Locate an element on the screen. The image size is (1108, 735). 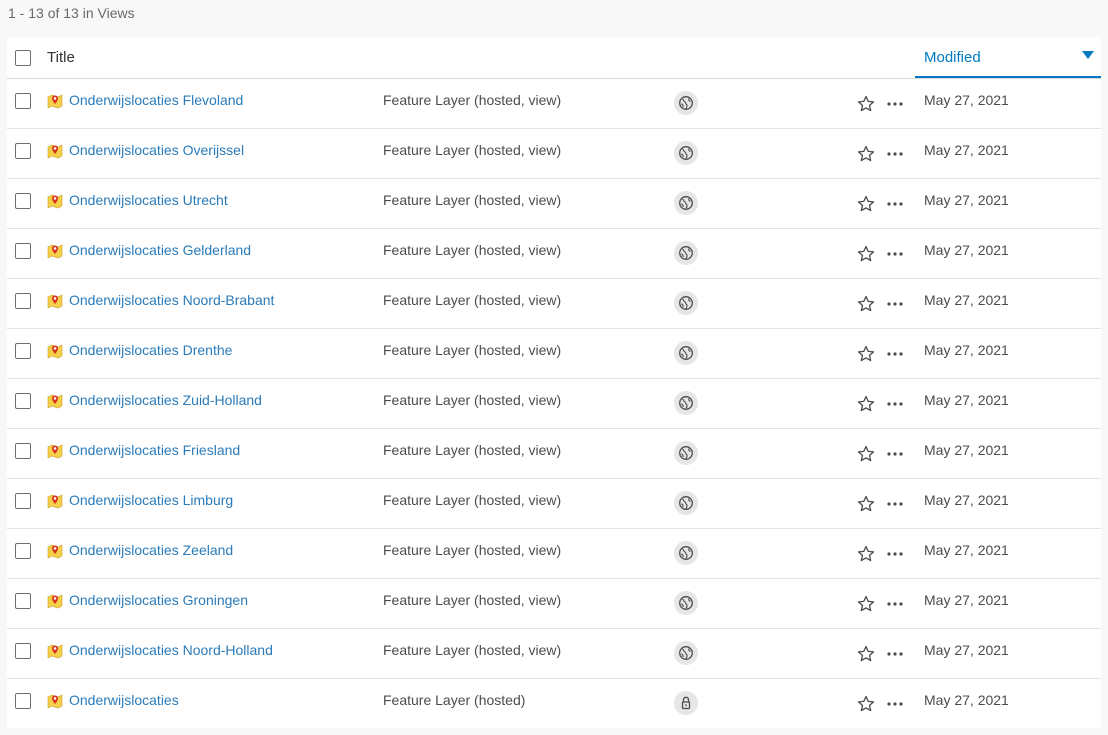
sort-descending-icon is located at coordinates (1088, 55).